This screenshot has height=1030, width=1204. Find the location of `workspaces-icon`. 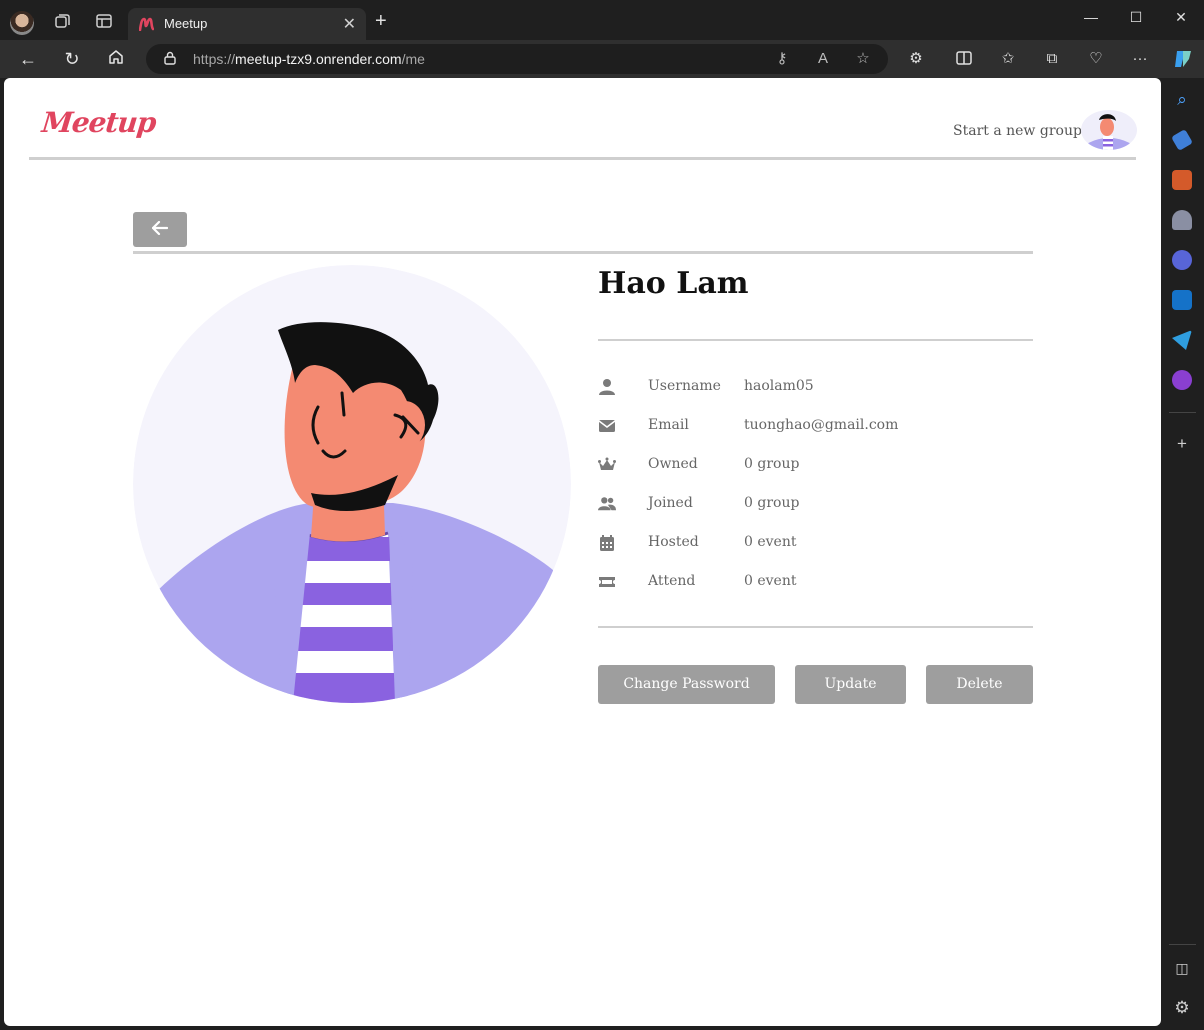

workspaces-icon is located at coordinates (62, 22).